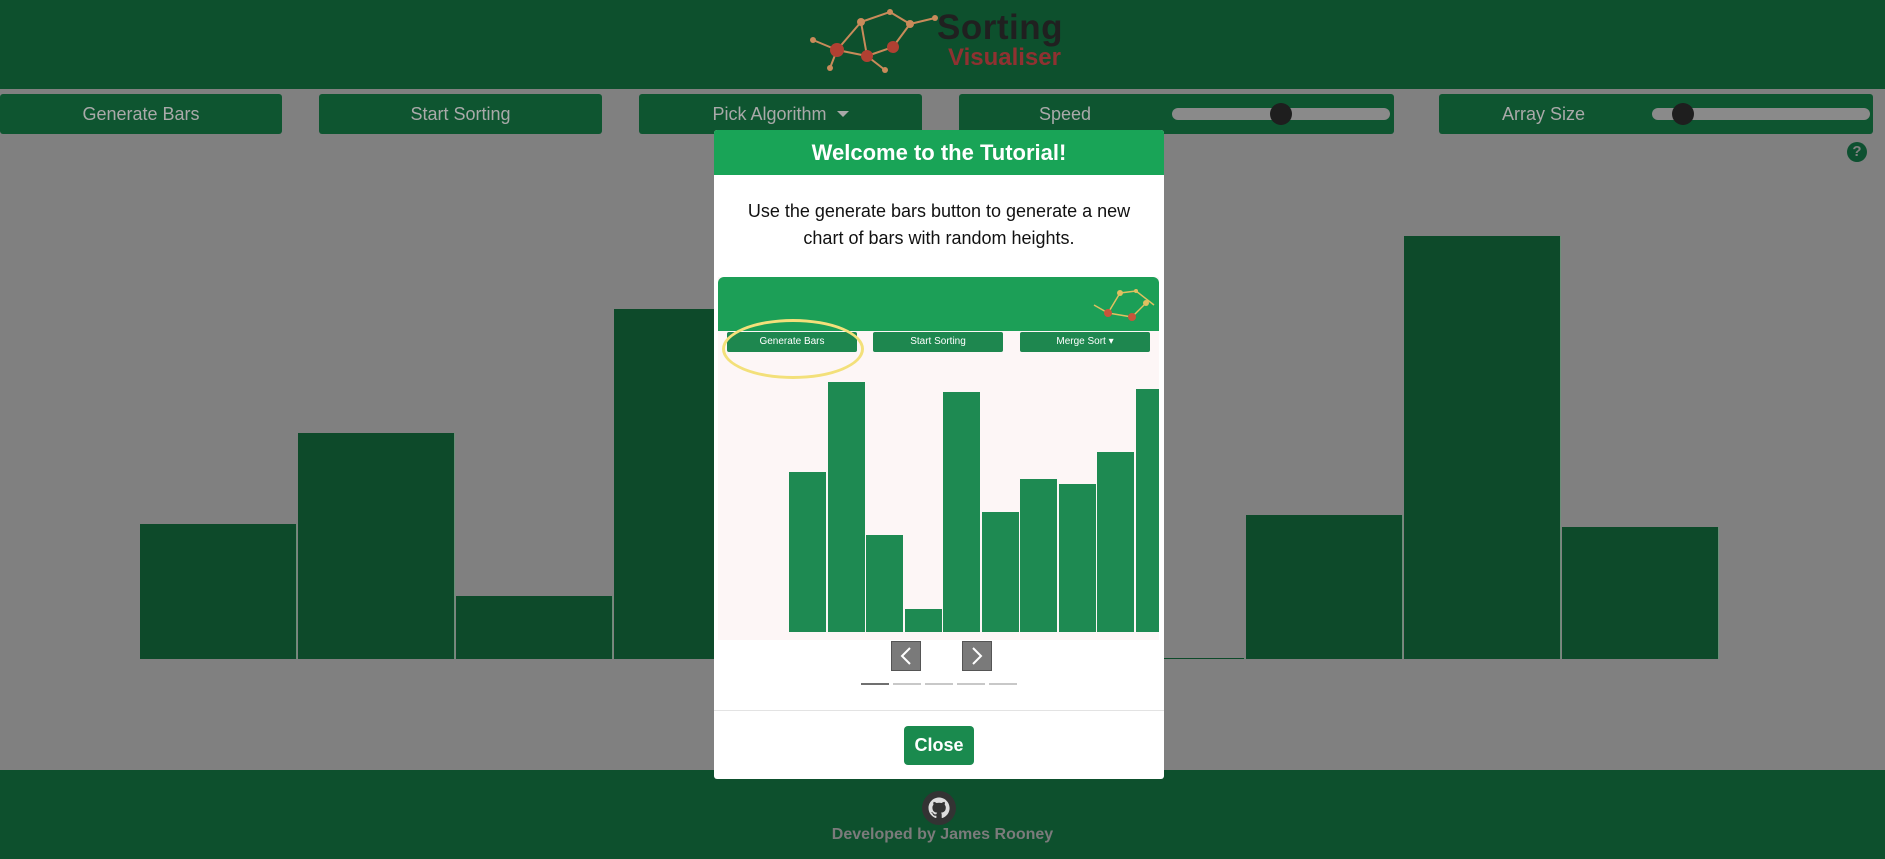 Image resolution: width=1885 pixels, height=859 pixels. Describe the element at coordinates (1682, 114) in the screenshot. I see `array-size-slider-thumb` at that location.